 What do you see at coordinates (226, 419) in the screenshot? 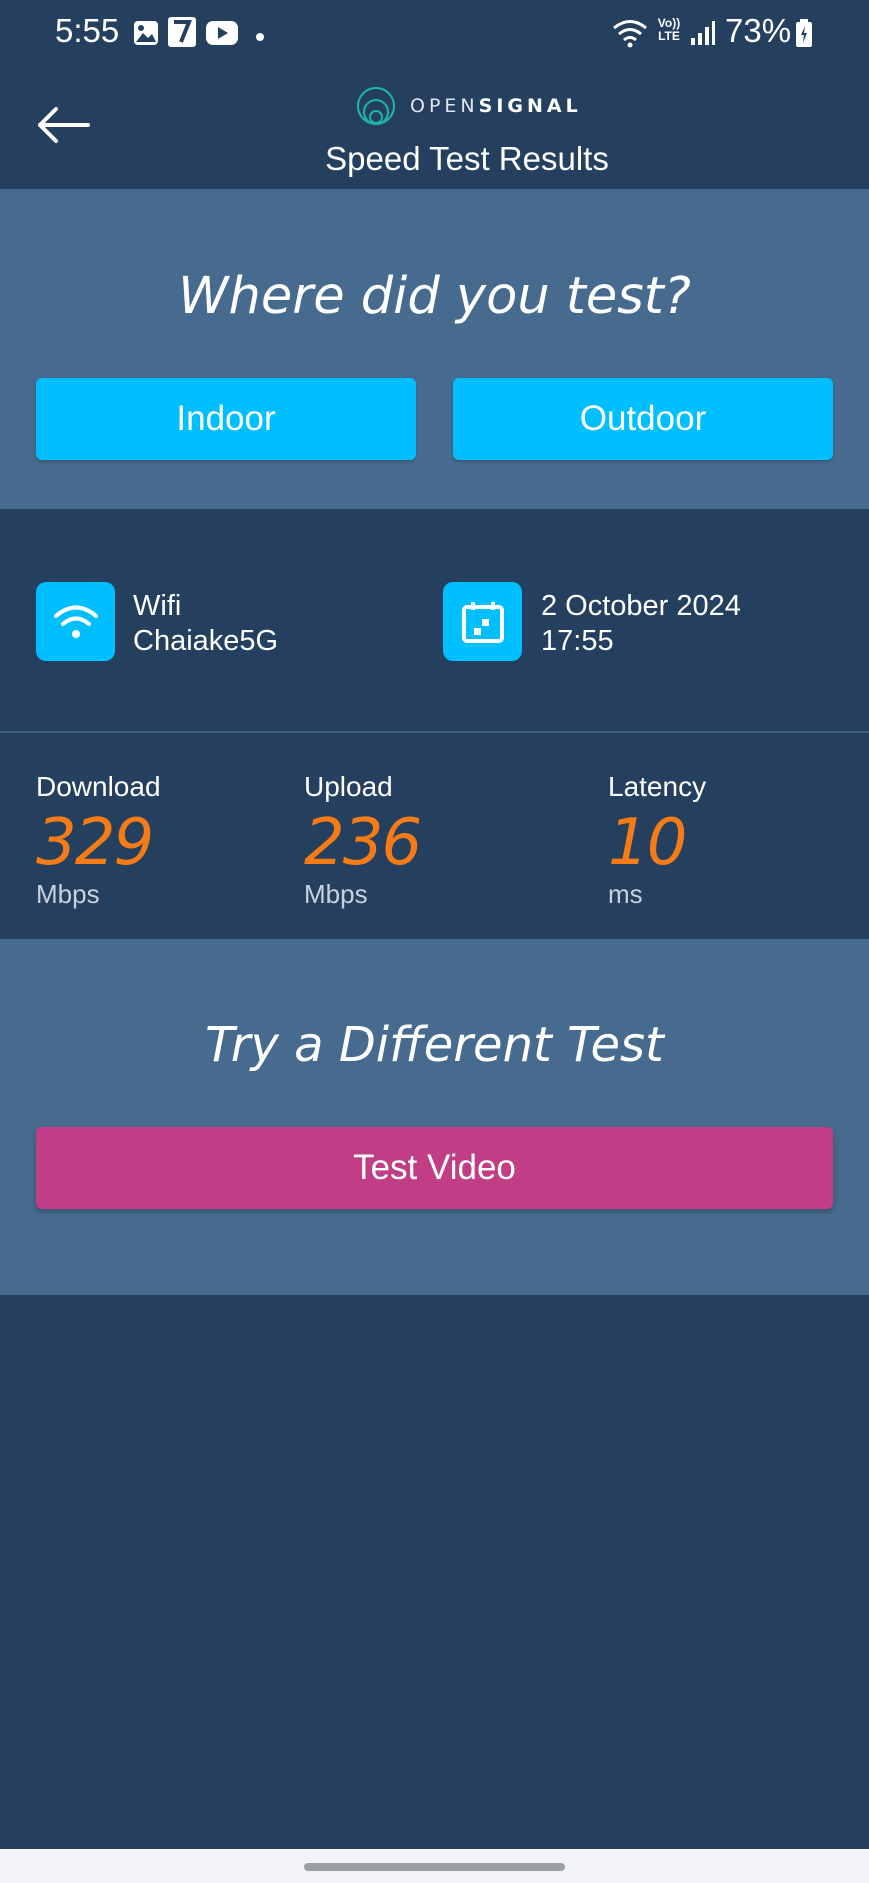
I see `indoor-button: Indoor` at bounding box center [226, 419].